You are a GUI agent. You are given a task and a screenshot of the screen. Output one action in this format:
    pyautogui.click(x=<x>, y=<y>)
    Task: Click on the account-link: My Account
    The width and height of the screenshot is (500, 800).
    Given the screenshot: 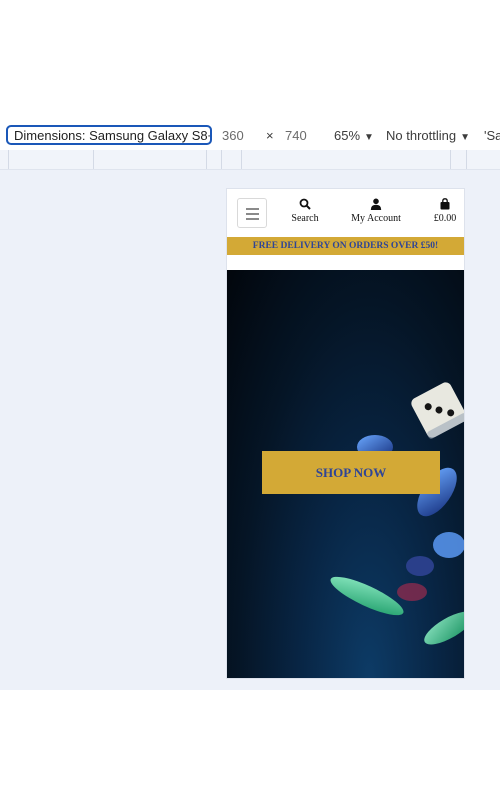 What is the action you would take?
    pyautogui.click(x=376, y=211)
    